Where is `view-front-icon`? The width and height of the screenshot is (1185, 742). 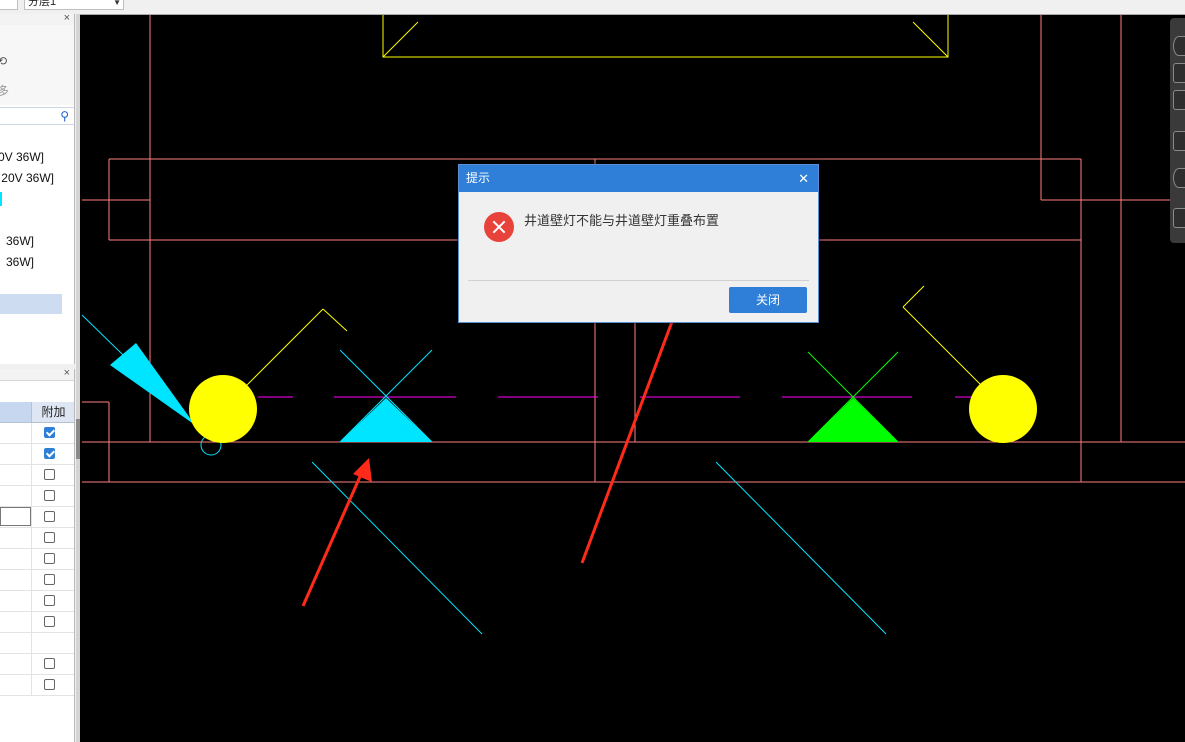
view-front-icon is located at coordinates (1179, 100).